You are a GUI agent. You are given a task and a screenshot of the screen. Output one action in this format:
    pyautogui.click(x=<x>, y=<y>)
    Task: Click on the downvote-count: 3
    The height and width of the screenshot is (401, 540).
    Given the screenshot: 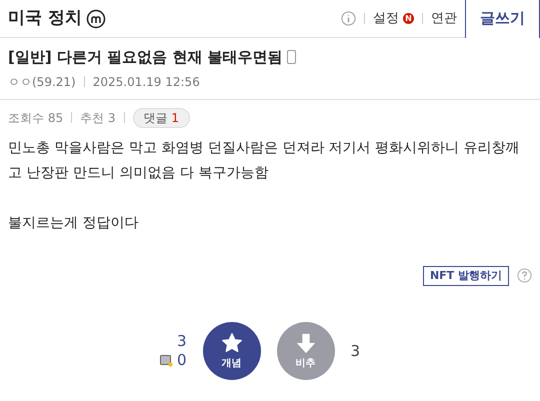 What is the action you would take?
    pyautogui.click(x=355, y=351)
    